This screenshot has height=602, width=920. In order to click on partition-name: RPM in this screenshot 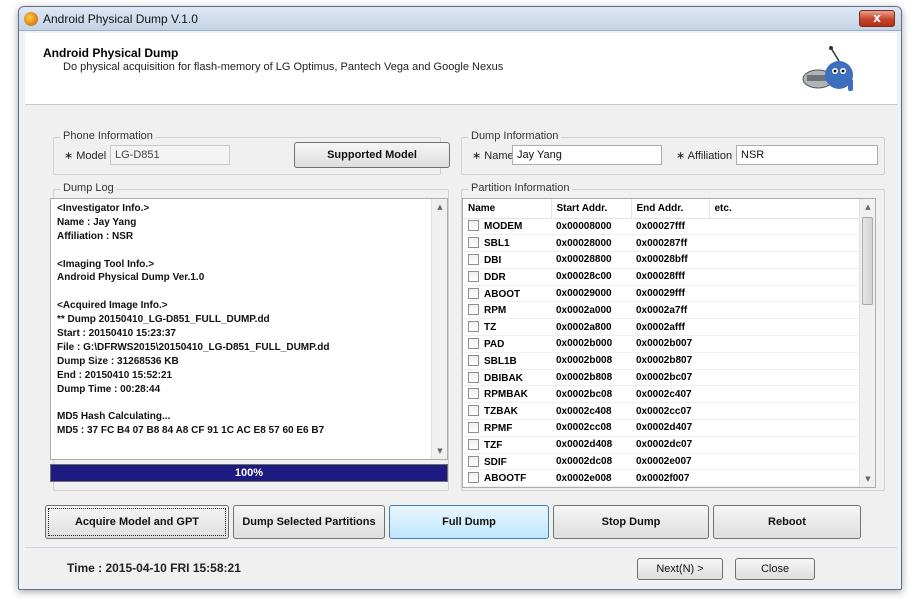, I will do `click(495, 311)`.